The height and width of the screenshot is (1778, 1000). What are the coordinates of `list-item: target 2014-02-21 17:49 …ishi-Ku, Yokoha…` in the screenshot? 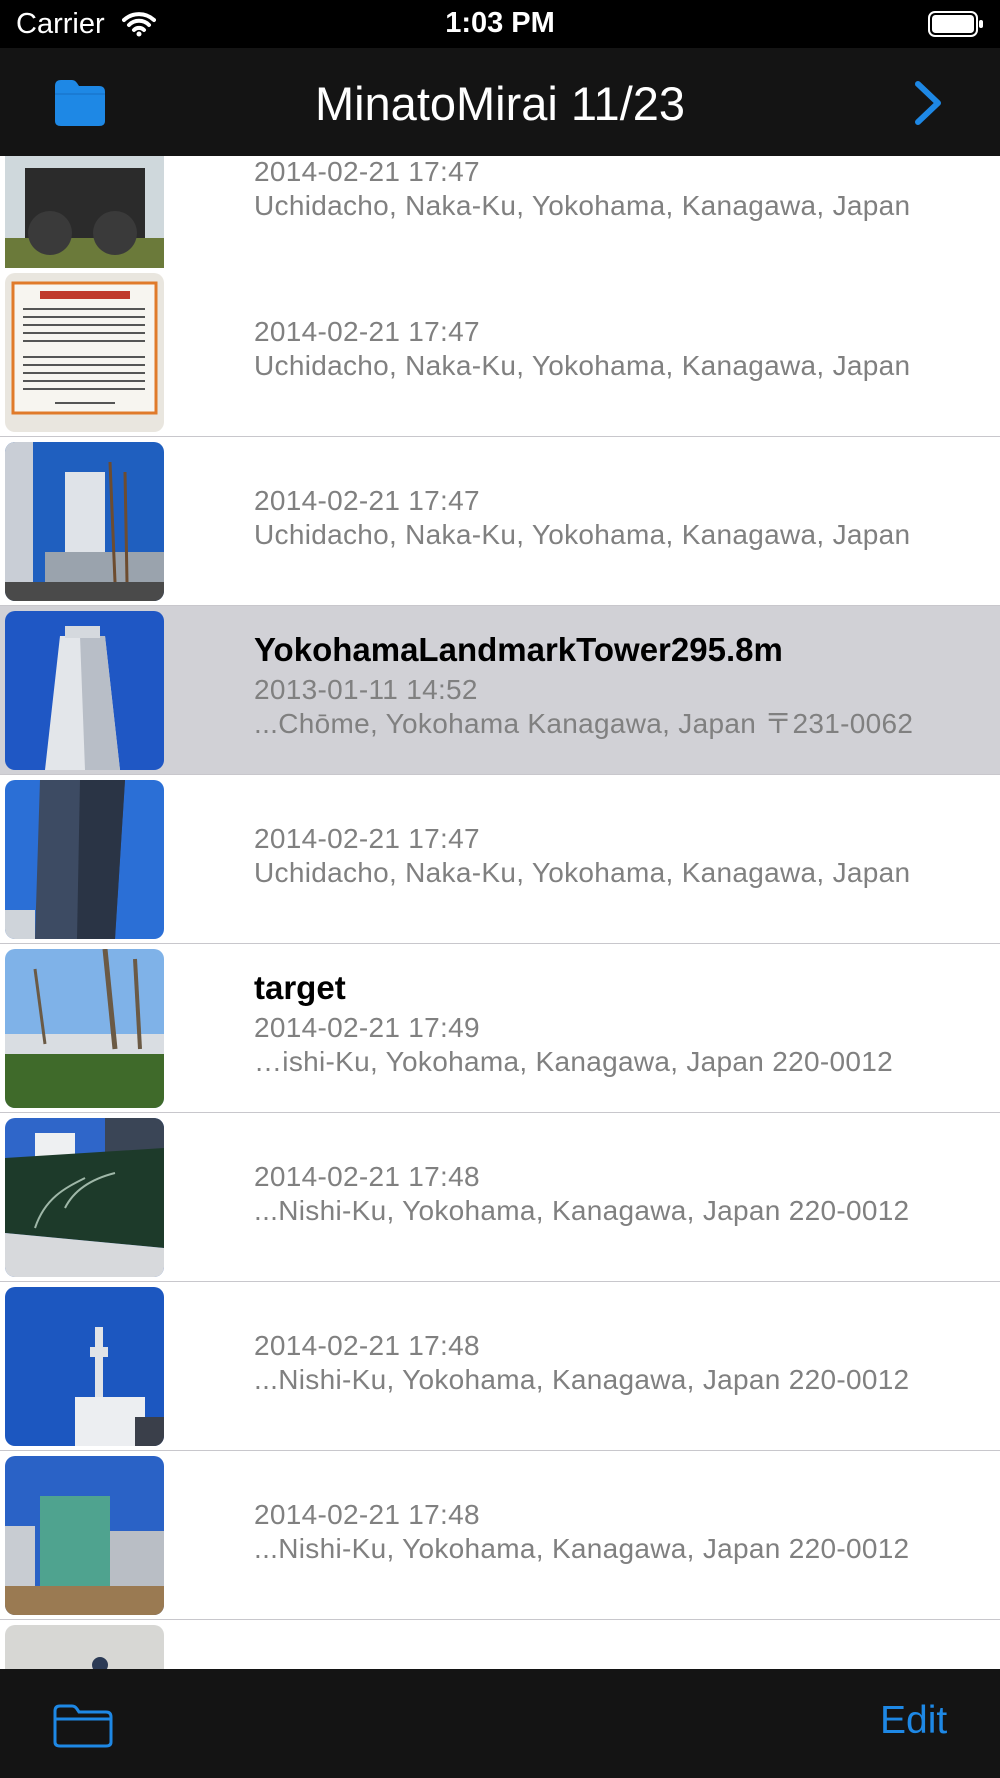 It's located at (500, 1028).